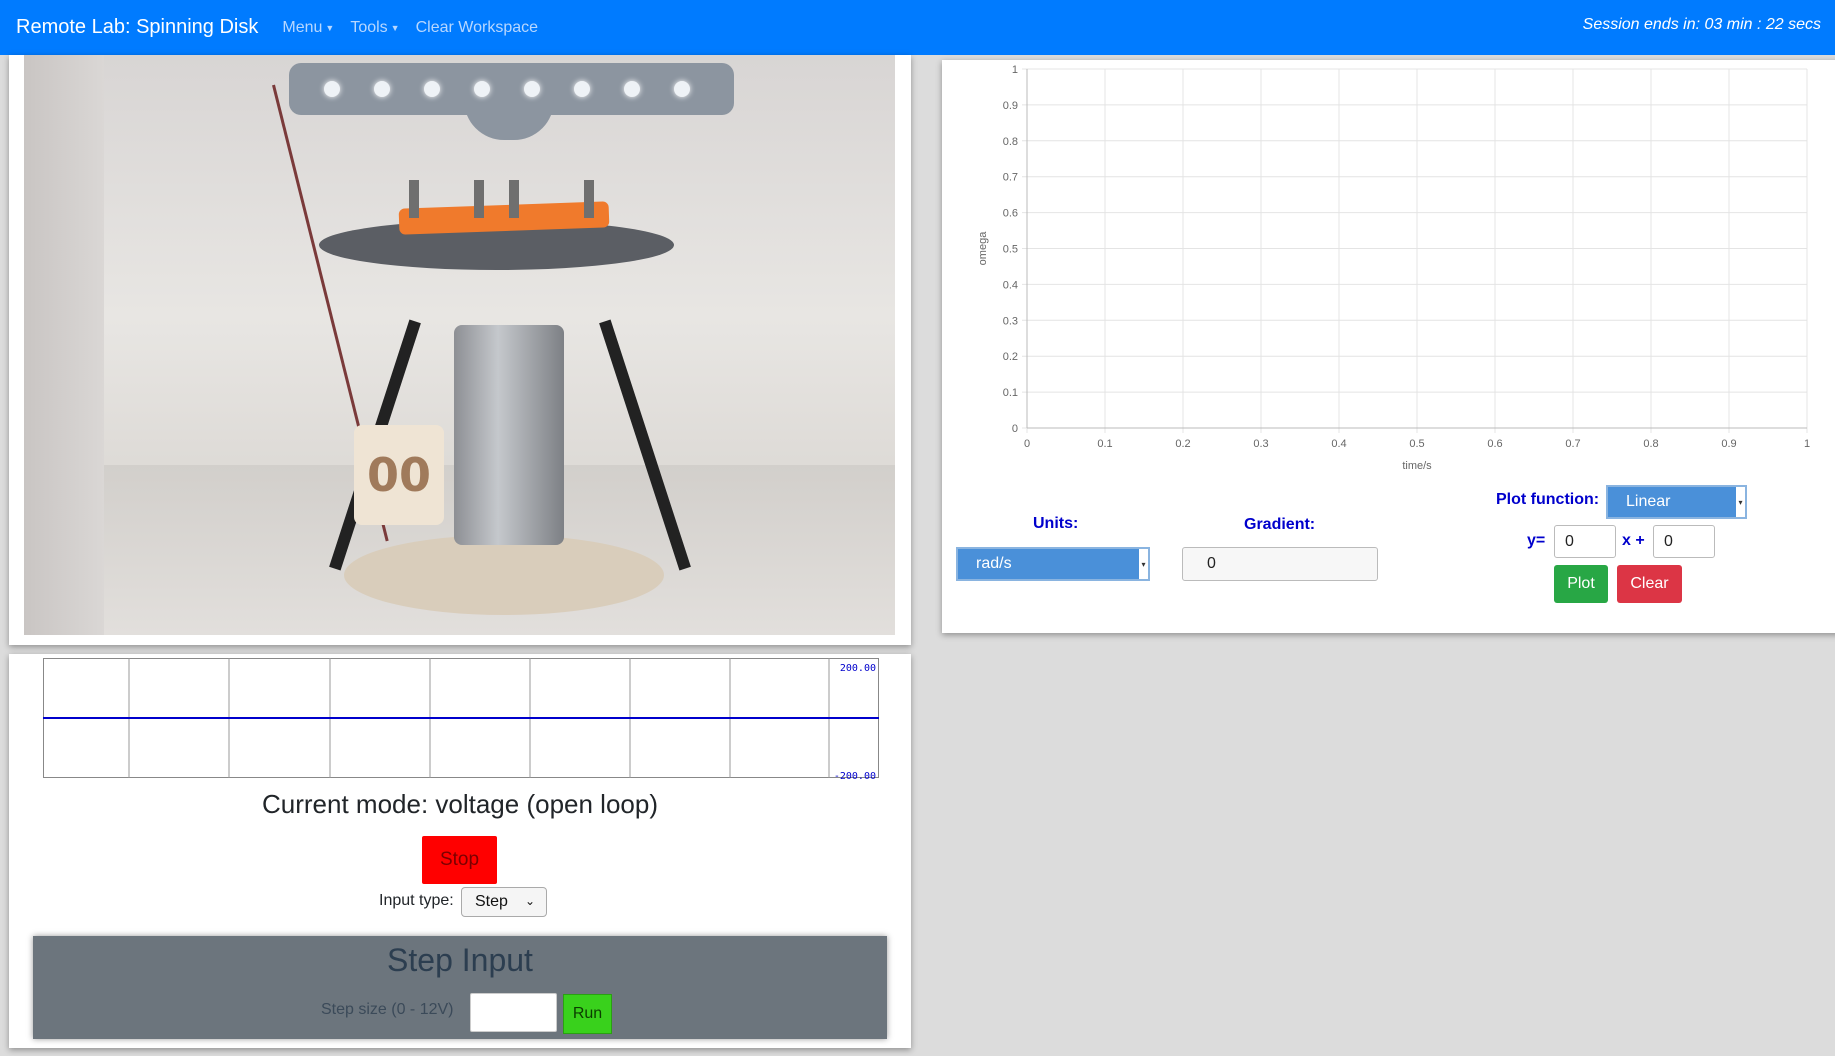 This screenshot has width=1835, height=1056. Describe the element at coordinates (513, 1012) in the screenshot. I see `step-size-input` at that location.